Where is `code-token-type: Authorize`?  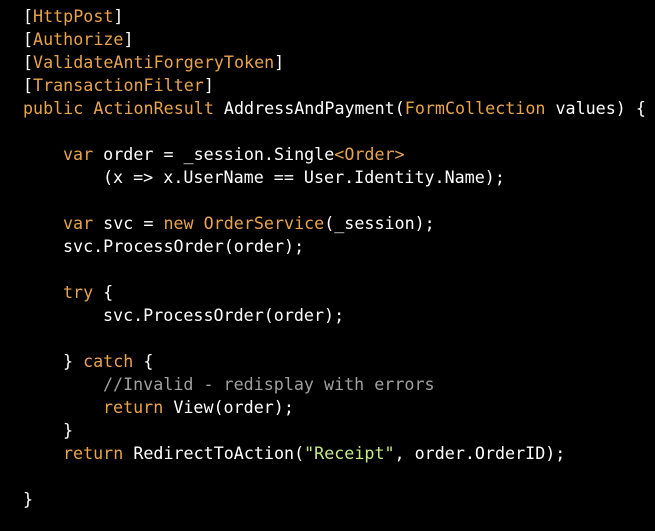 code-token-type: Authorize is located at coordinates (78, 39).